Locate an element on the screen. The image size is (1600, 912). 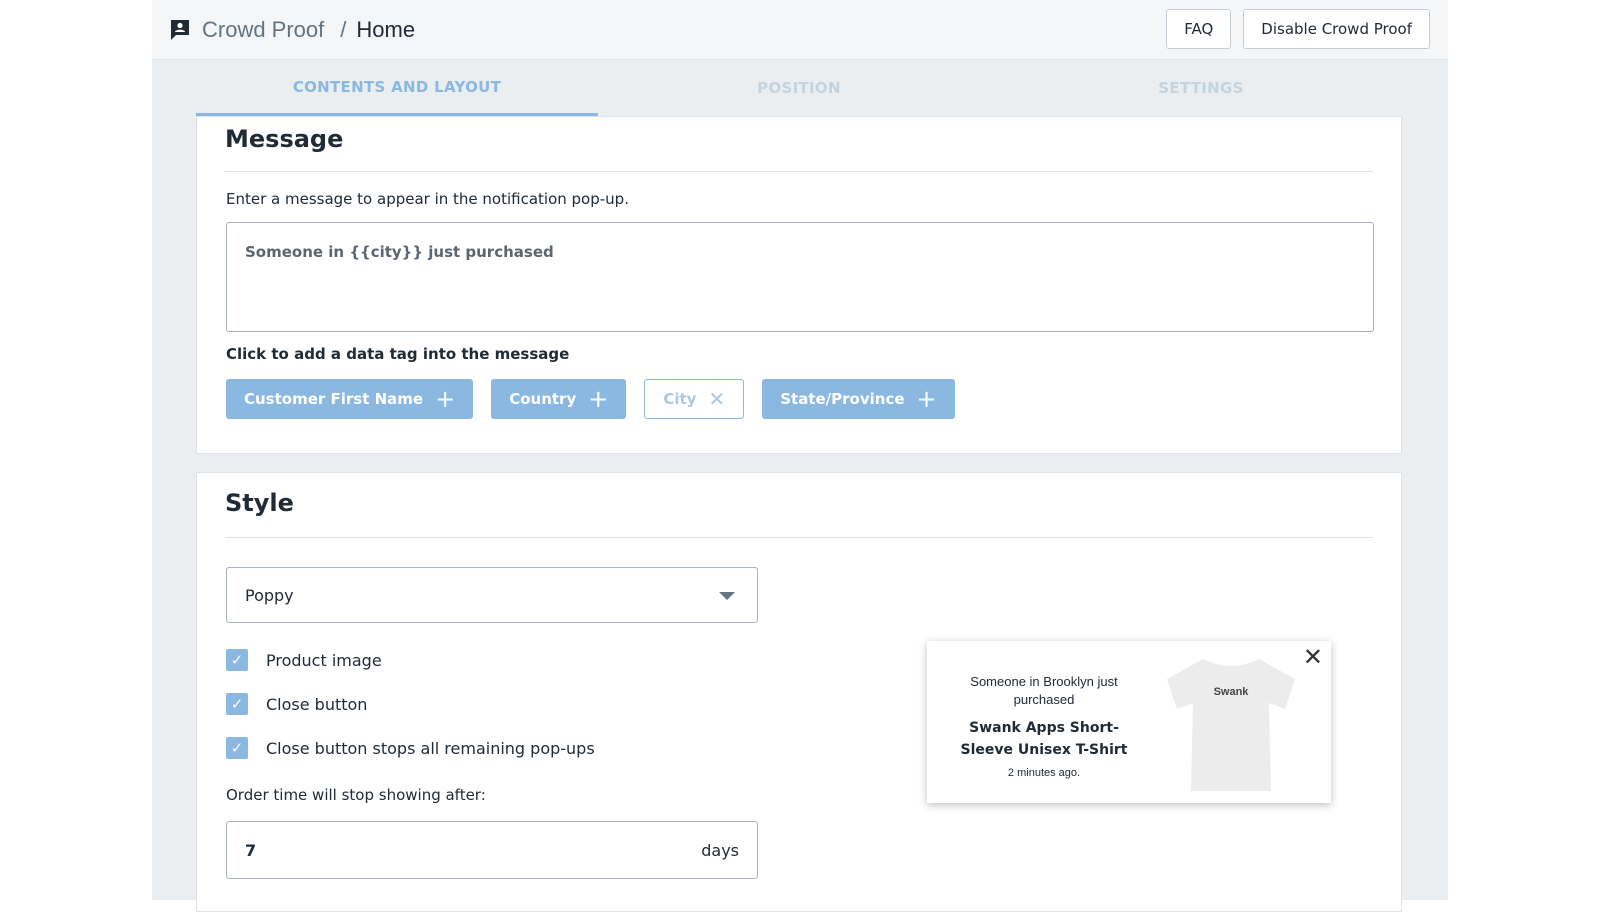
tag-label: State/Province is located at coordinates (842, 399).